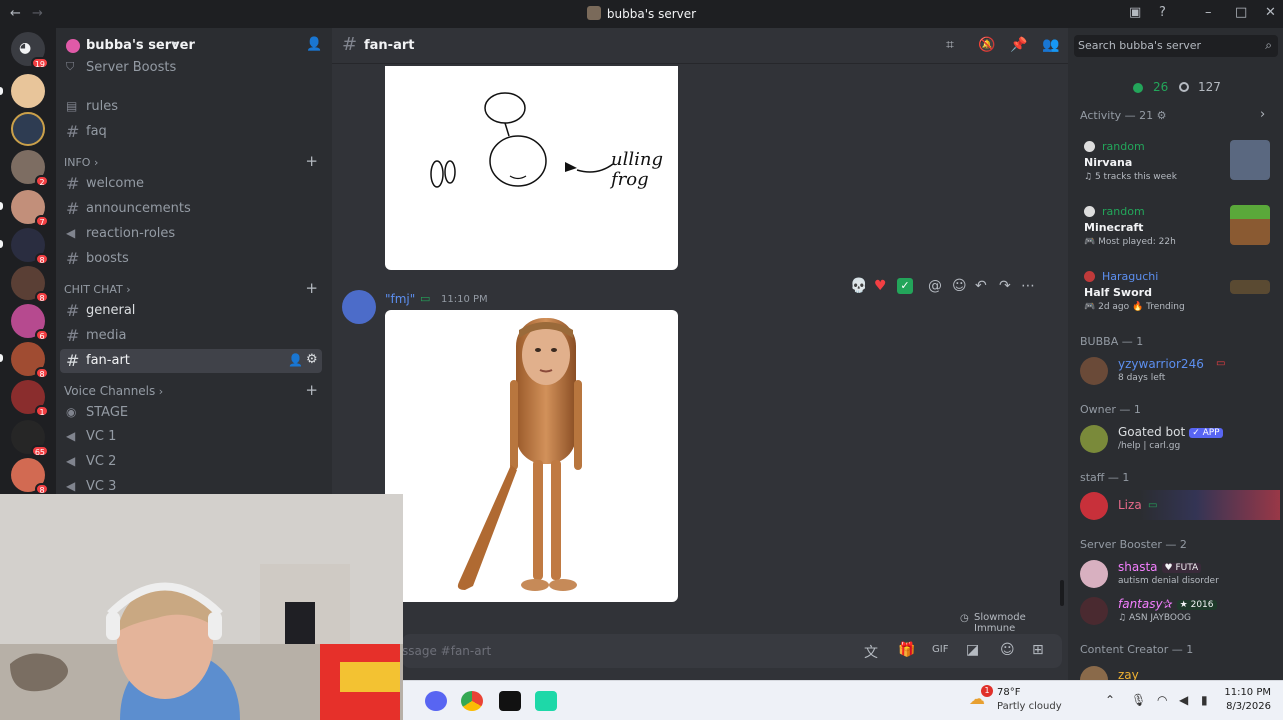 The image size is (1283, 720). Describe the element at coordinates (191, 311) in the screenshot. I see `channel-general: # general` at that location.